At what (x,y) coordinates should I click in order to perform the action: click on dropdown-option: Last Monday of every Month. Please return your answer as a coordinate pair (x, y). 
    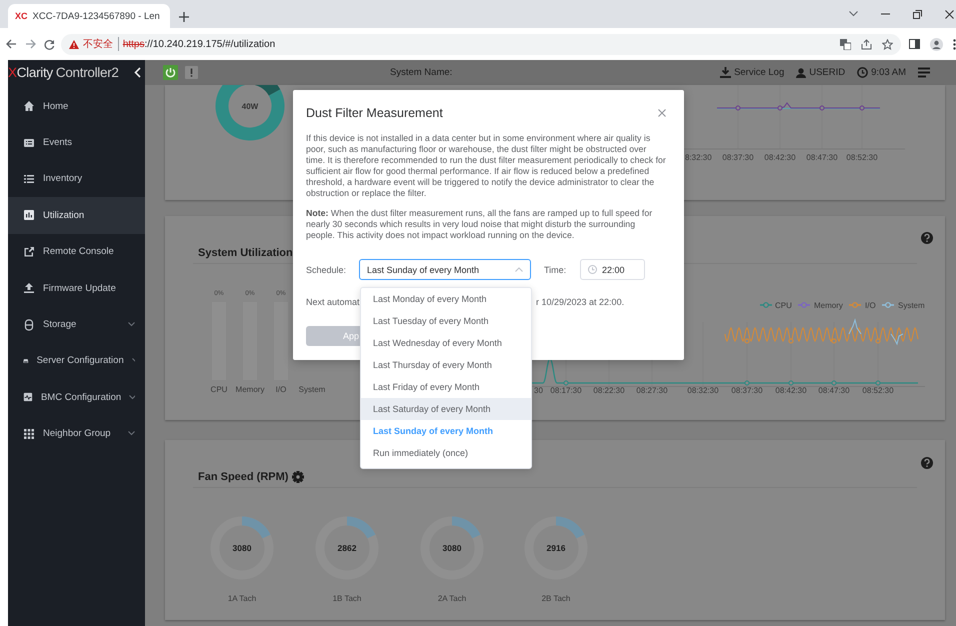
    Looking at the image, I should click on (446, 299).